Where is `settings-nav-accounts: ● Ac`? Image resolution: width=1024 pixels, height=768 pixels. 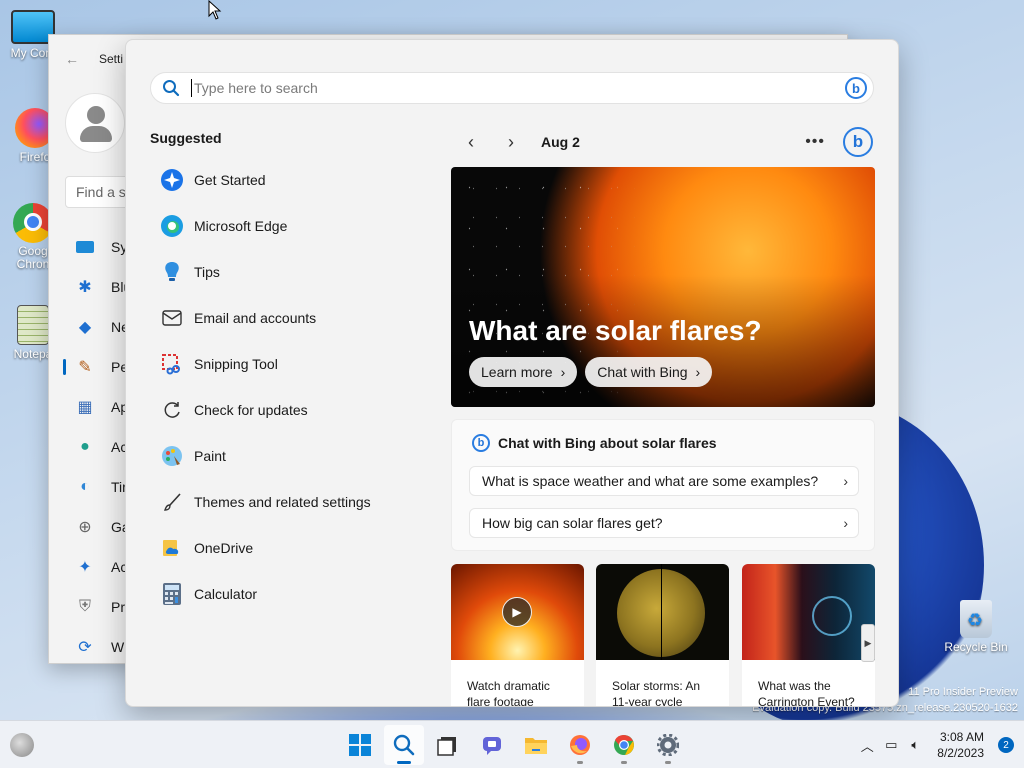 settings-nav-accounts: ● Ac is located at coordinates (99, 447).